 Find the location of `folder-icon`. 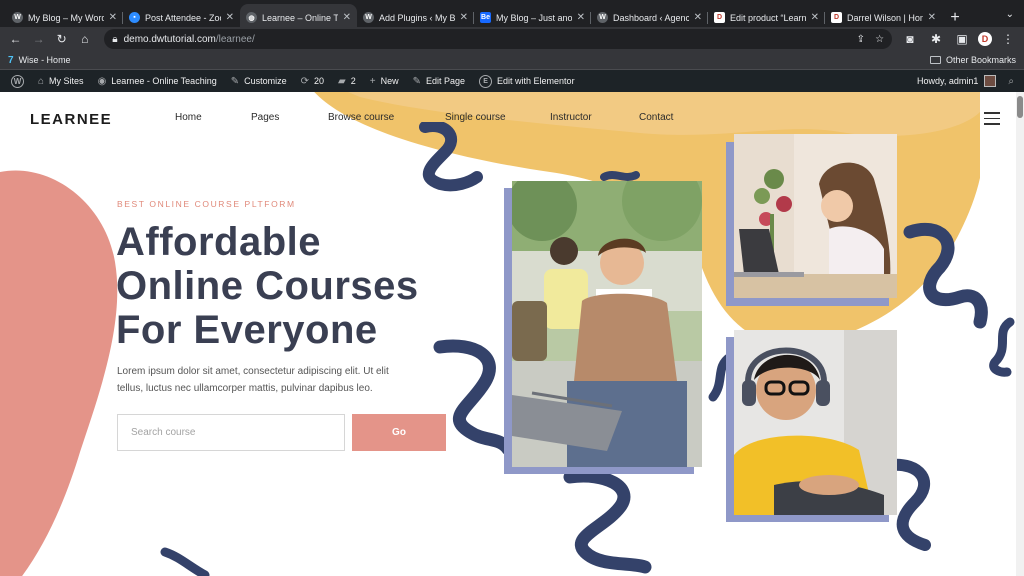

folder-icon is located at coordinates (935, 60).